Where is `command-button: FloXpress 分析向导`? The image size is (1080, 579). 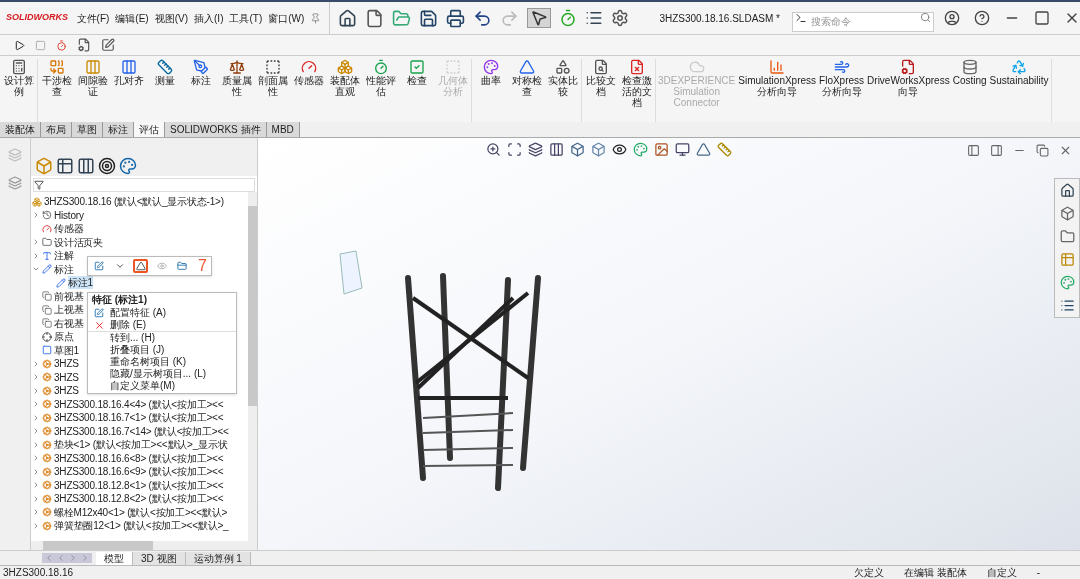
command-button: FloXpress 分析向导 is located at coordinates (842, 90).